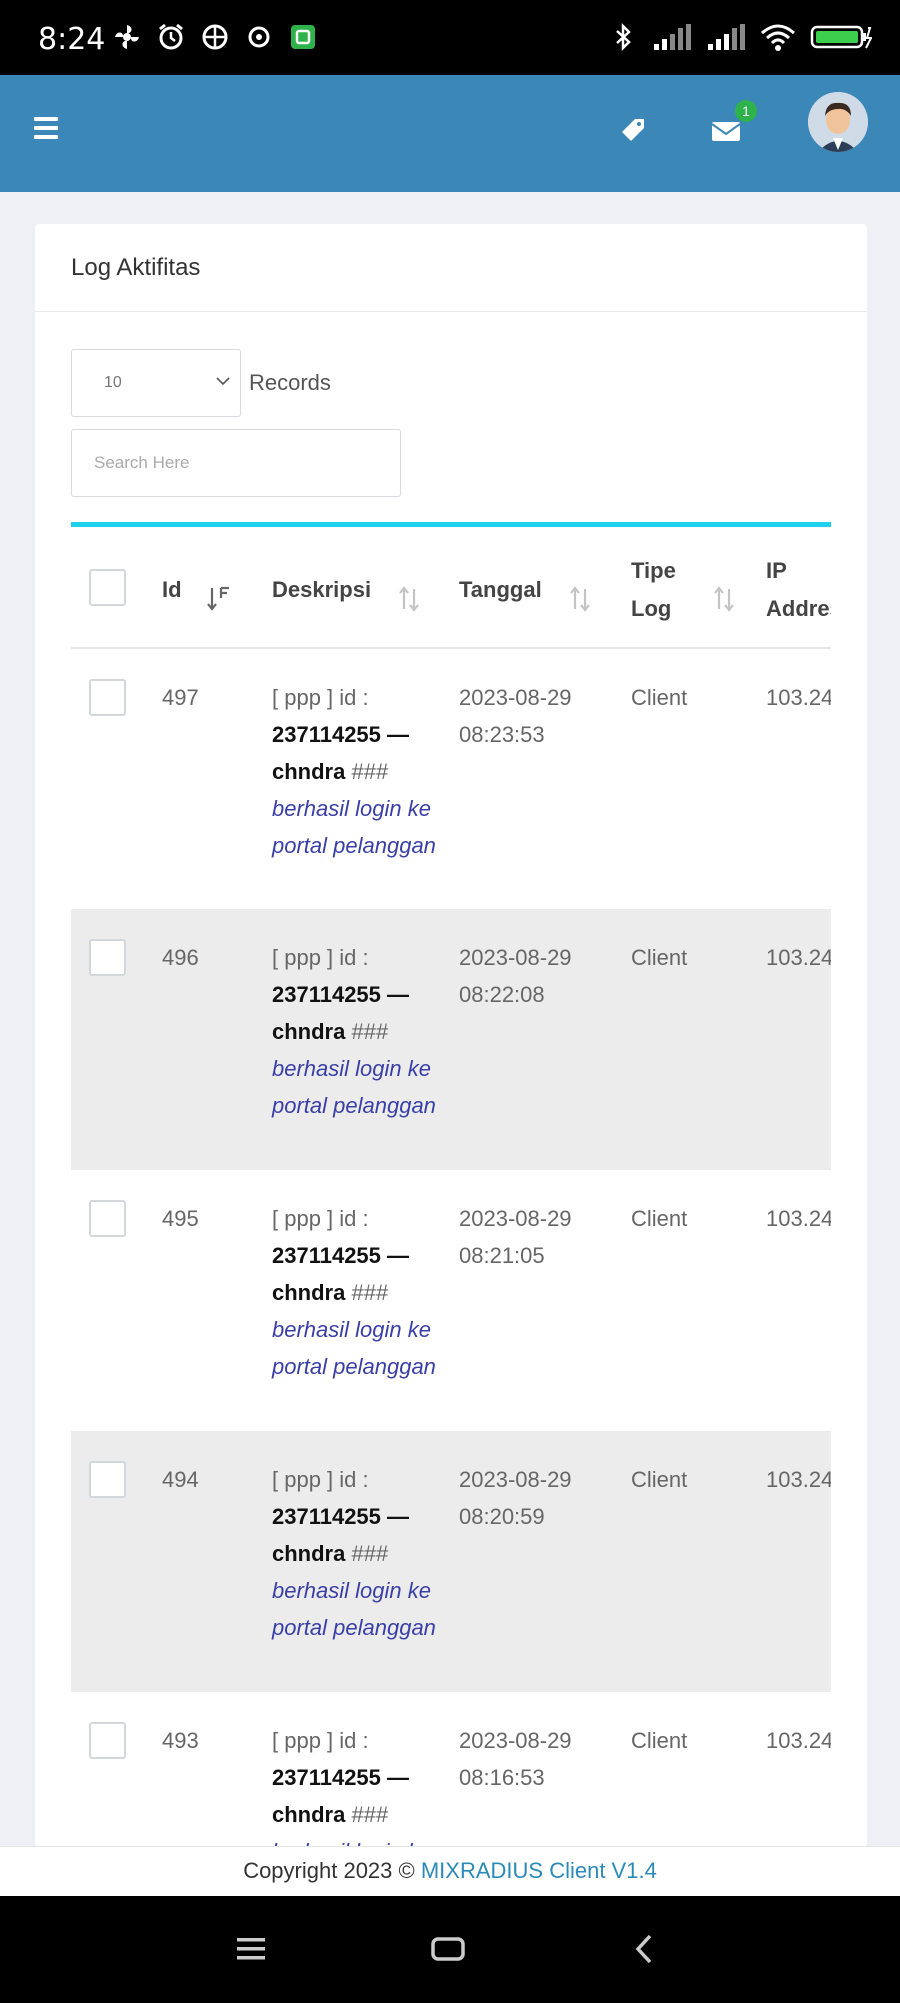  What do you see at coordinates (841, 37) in the screenshot?
I see `battery-icon` at bounding box center [841, 37].